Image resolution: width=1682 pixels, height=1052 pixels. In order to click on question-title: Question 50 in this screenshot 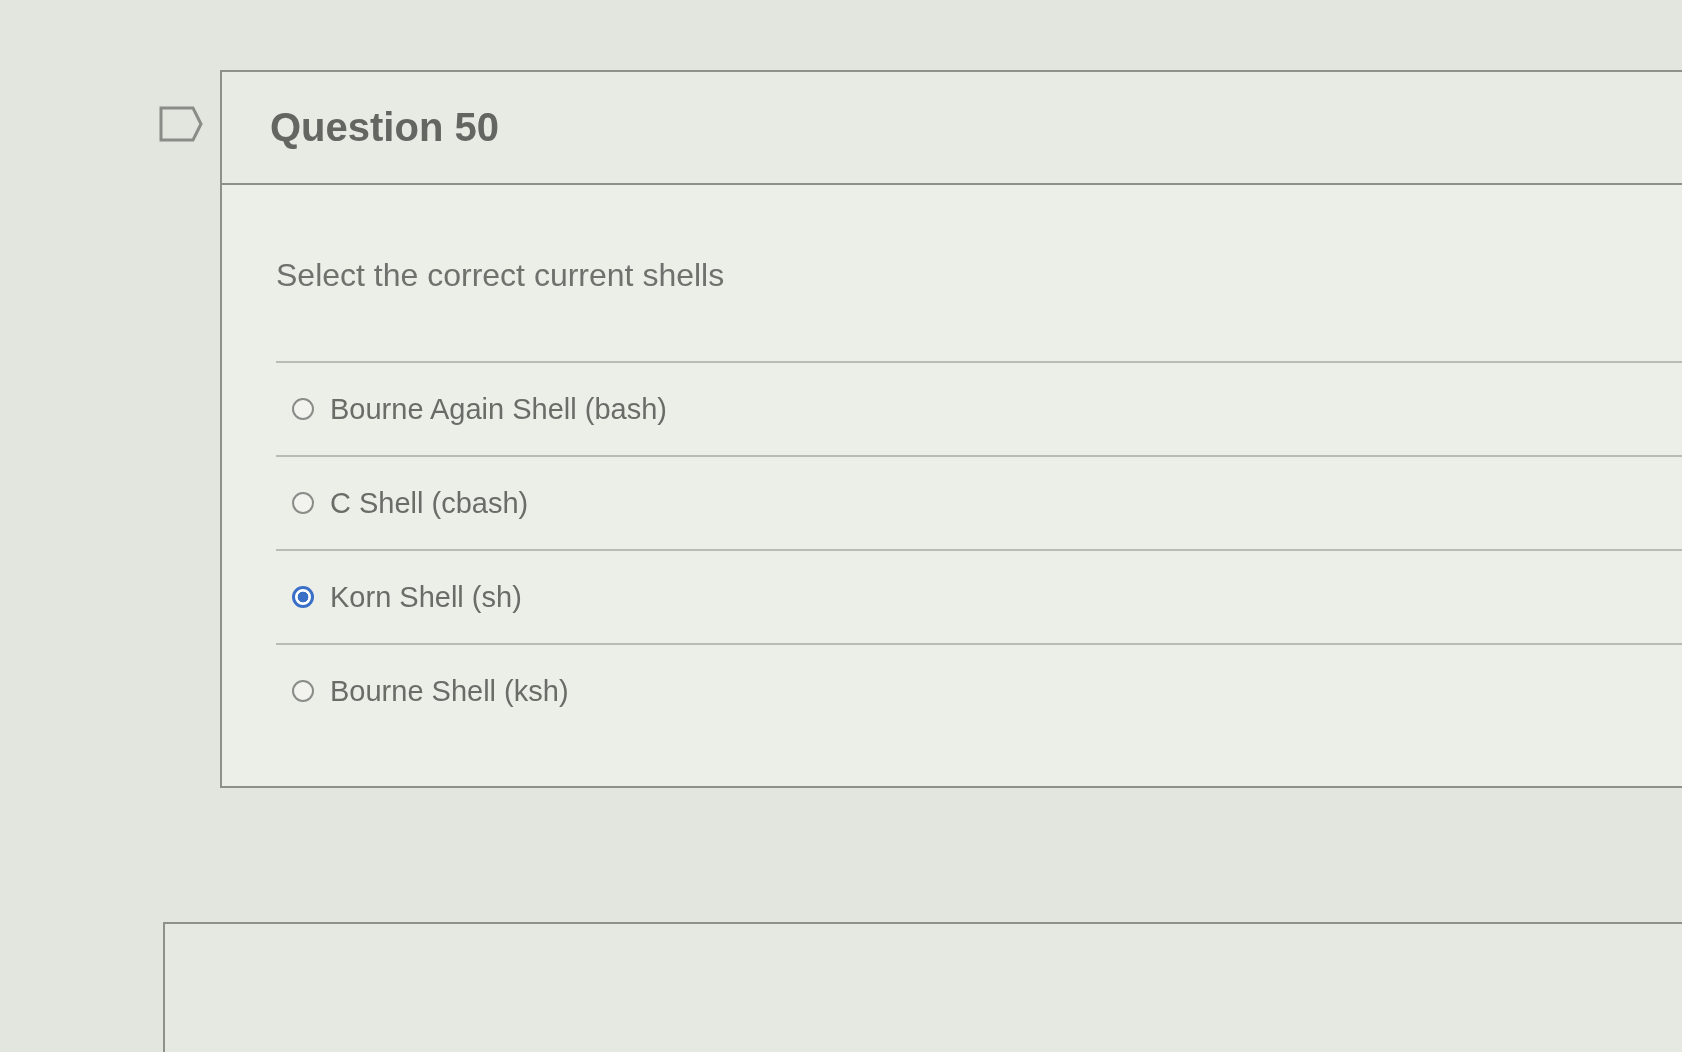, I will do `click(384, 127)`.